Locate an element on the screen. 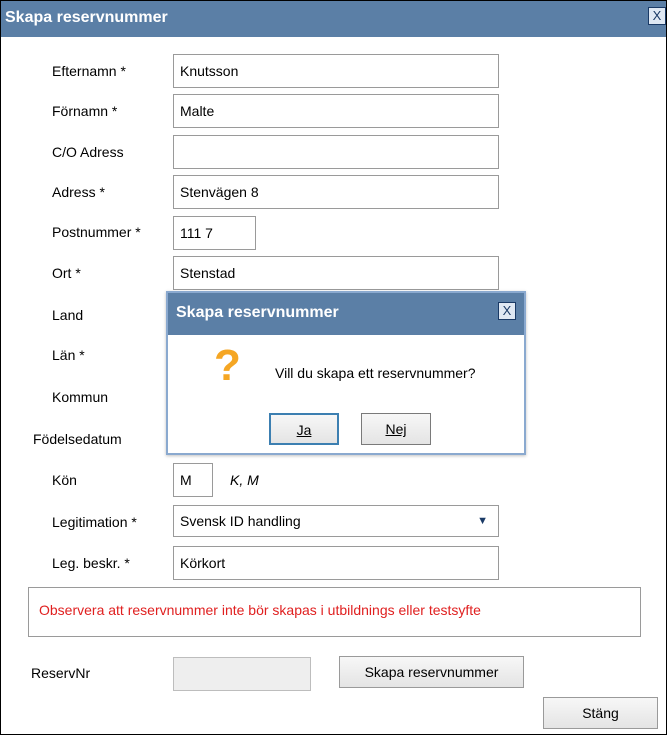 The height and width of the screenshot is (735, 667). ort-label: Ort * is located at coordinates (66, 273).